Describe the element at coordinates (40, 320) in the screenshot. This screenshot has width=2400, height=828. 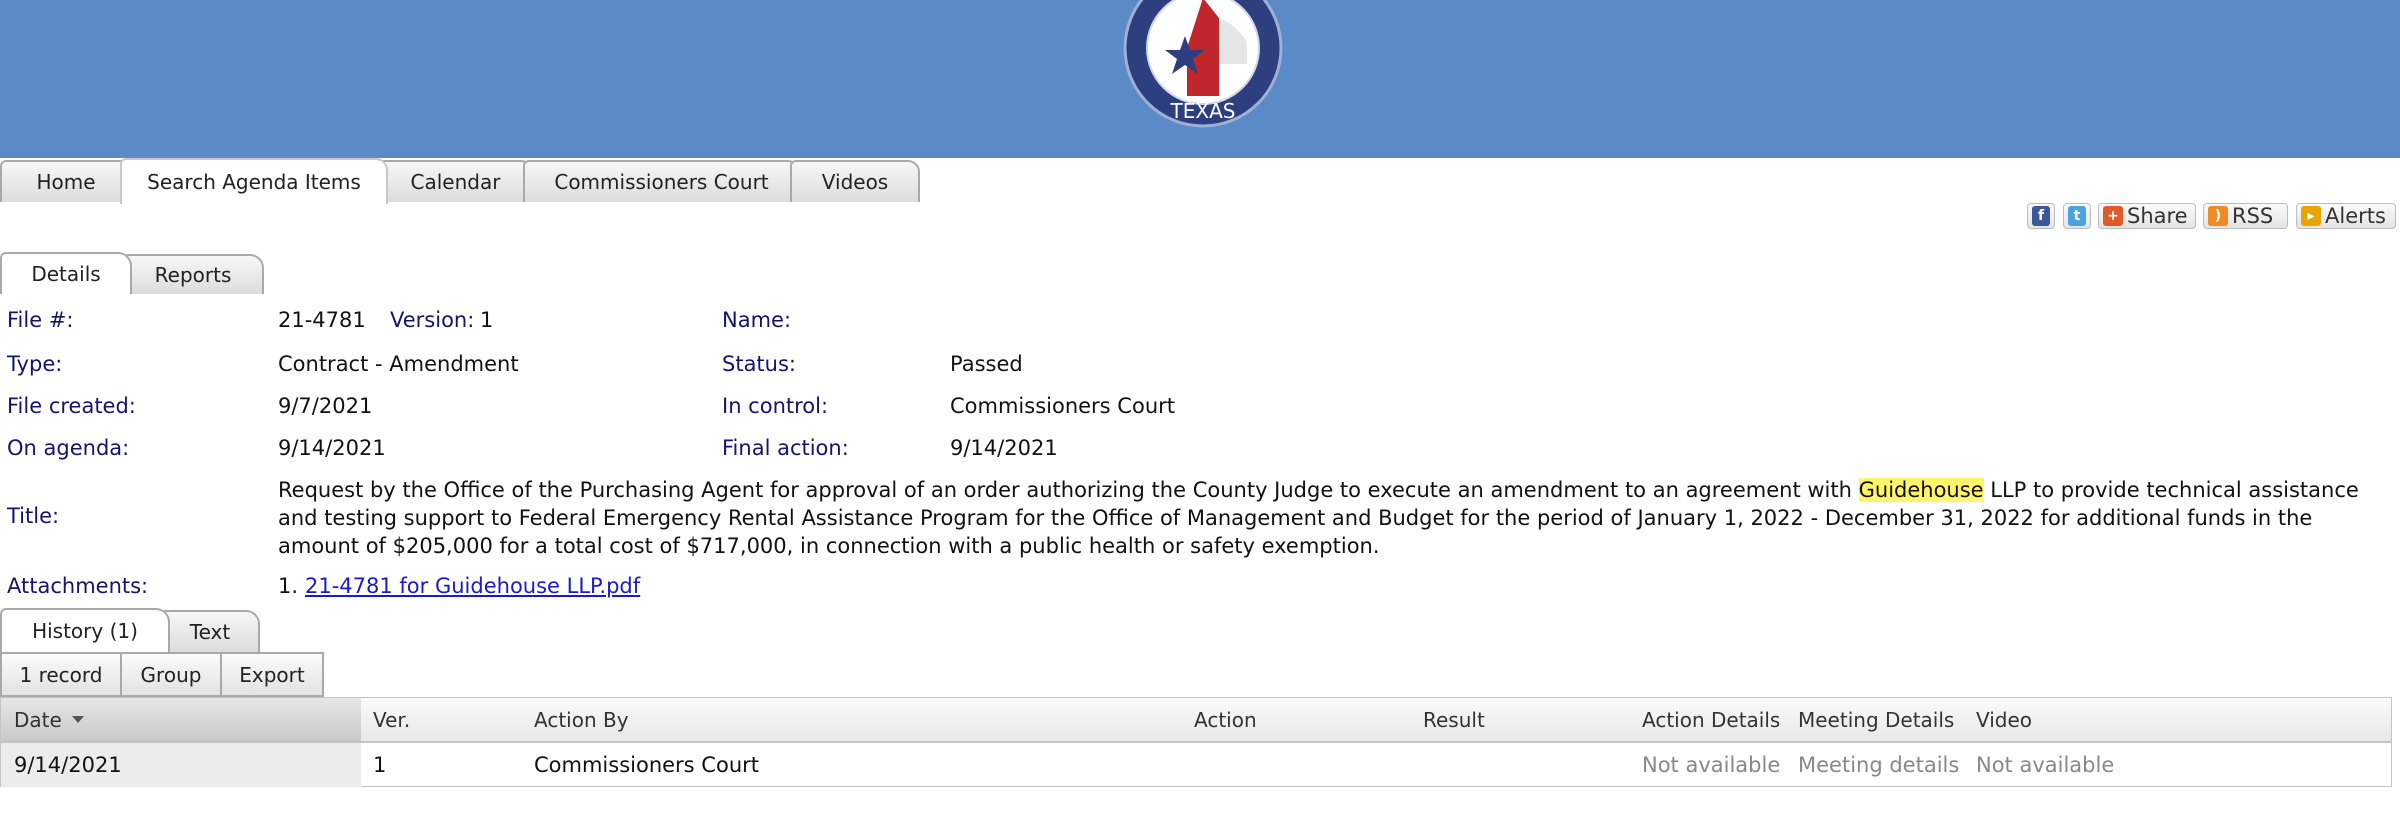
I see `file-number-label: File #:` at that location.